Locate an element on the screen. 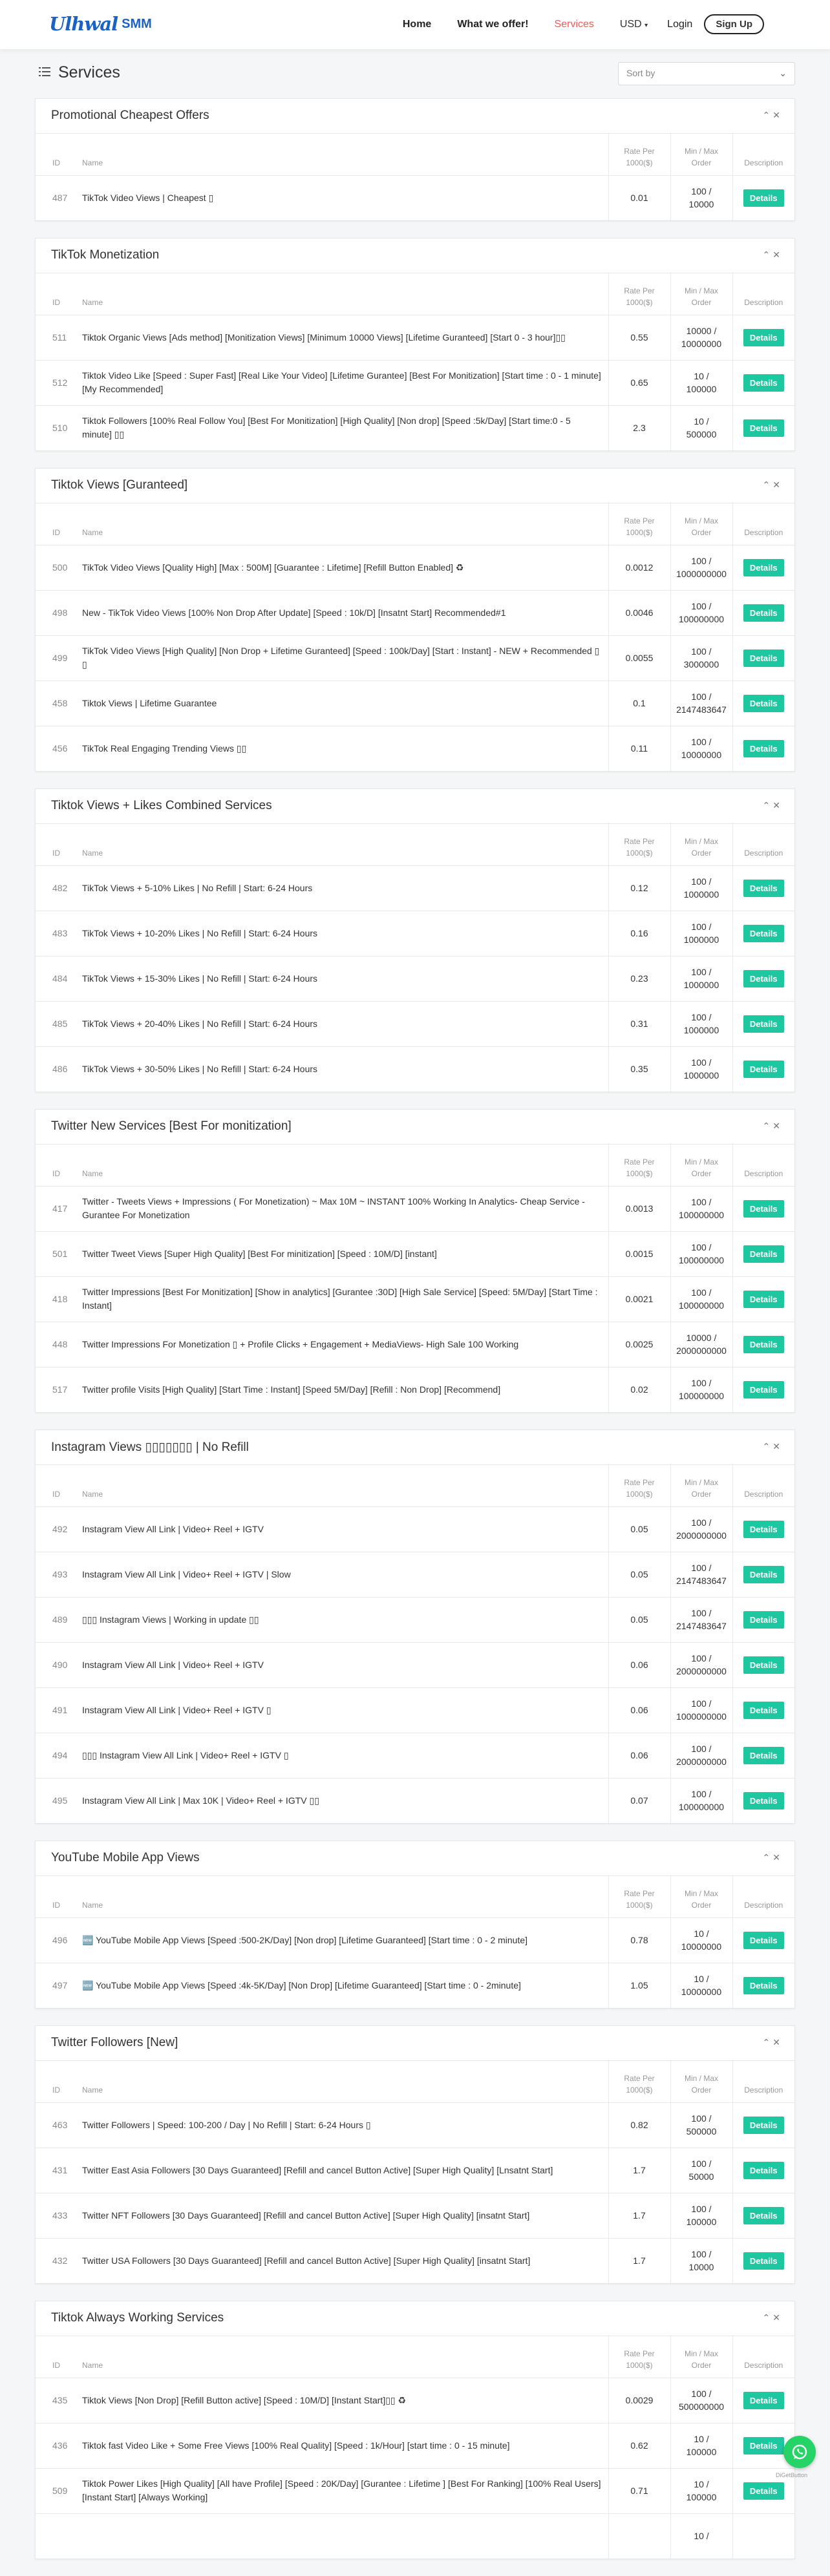 The width and height of the screenshot is (830, 2576). col-header-minmax: Min / Max Order is located at coordinates (701, 1486).